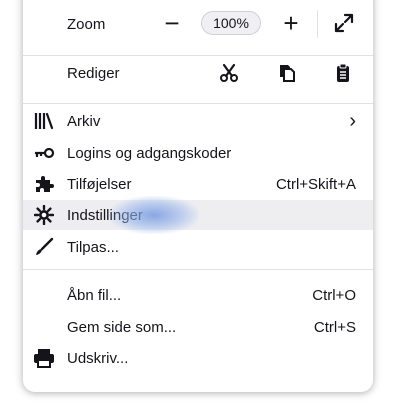 The width and height of the screenshot is (398, 404). I want to click on menu-item-logins: Logins og adgangskoder, so click(198, 153).